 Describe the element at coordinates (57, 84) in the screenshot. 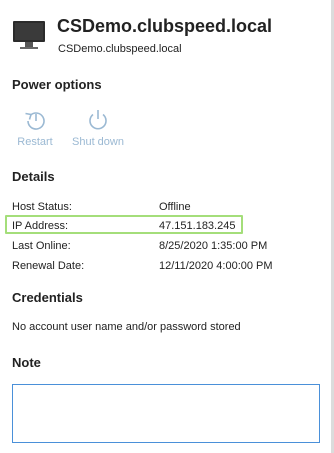

I see `power-options-heading: Power options` at that location.